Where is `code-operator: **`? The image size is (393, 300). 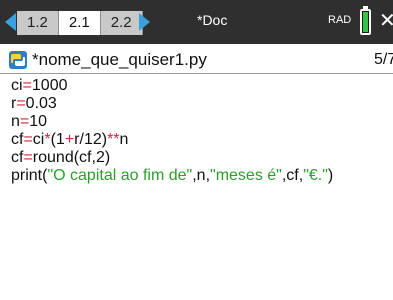
code-operator: ** is located at coordinates (113, 139).